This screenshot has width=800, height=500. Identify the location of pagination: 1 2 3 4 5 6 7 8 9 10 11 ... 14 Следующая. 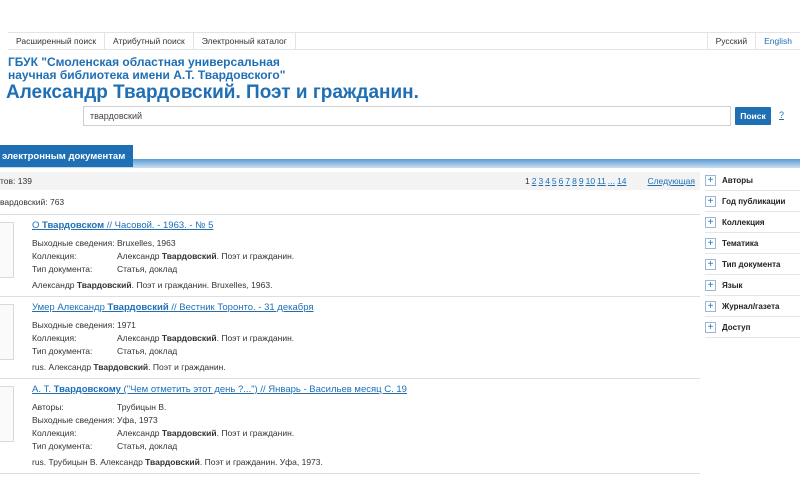
(610, 181).